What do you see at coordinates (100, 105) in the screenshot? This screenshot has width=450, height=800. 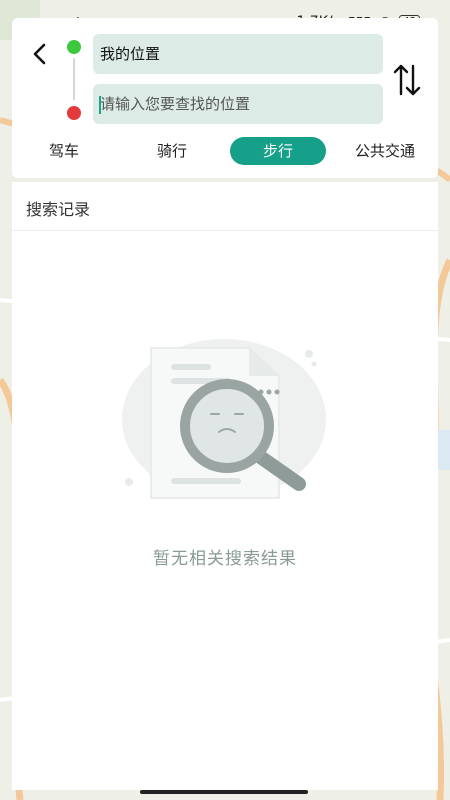 I see `text-caret` at bounding box center [100, 105].